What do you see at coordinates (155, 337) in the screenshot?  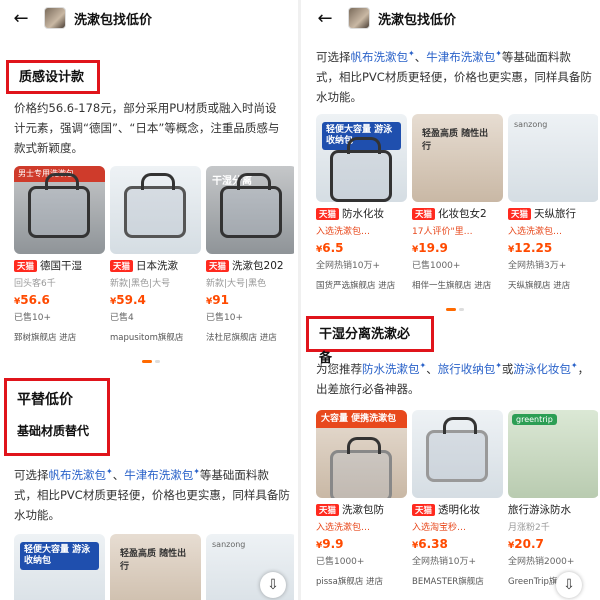 I see `store-link: mapusitom旗舰店` at bounding box center [155, 337].